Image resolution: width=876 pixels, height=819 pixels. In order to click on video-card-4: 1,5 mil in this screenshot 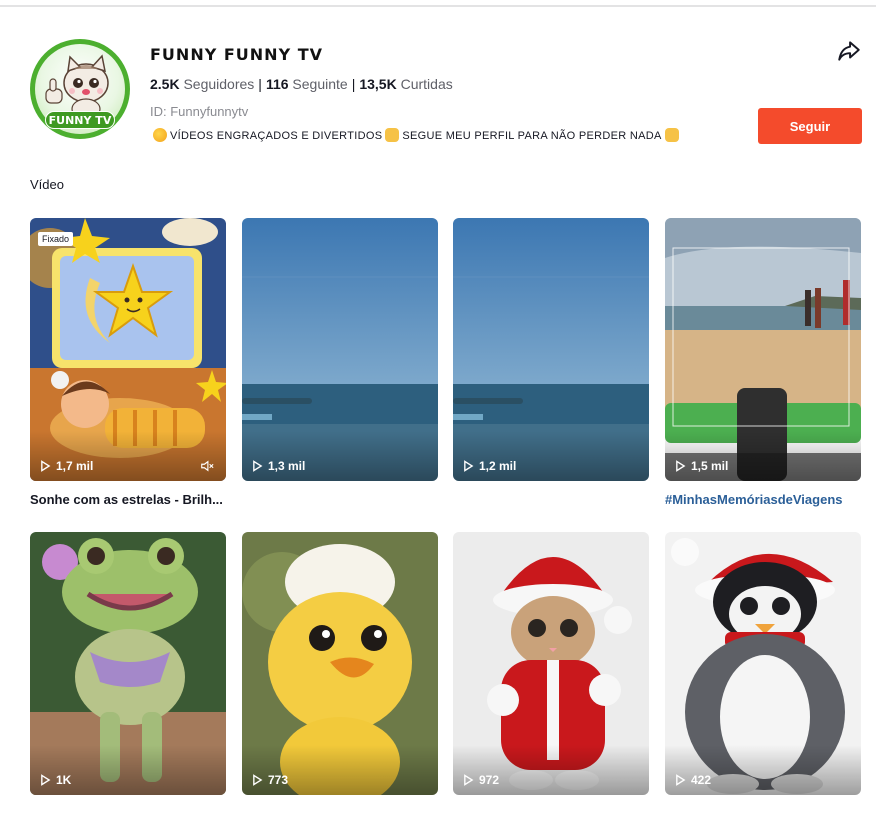, I will do `click(763, 349)`.